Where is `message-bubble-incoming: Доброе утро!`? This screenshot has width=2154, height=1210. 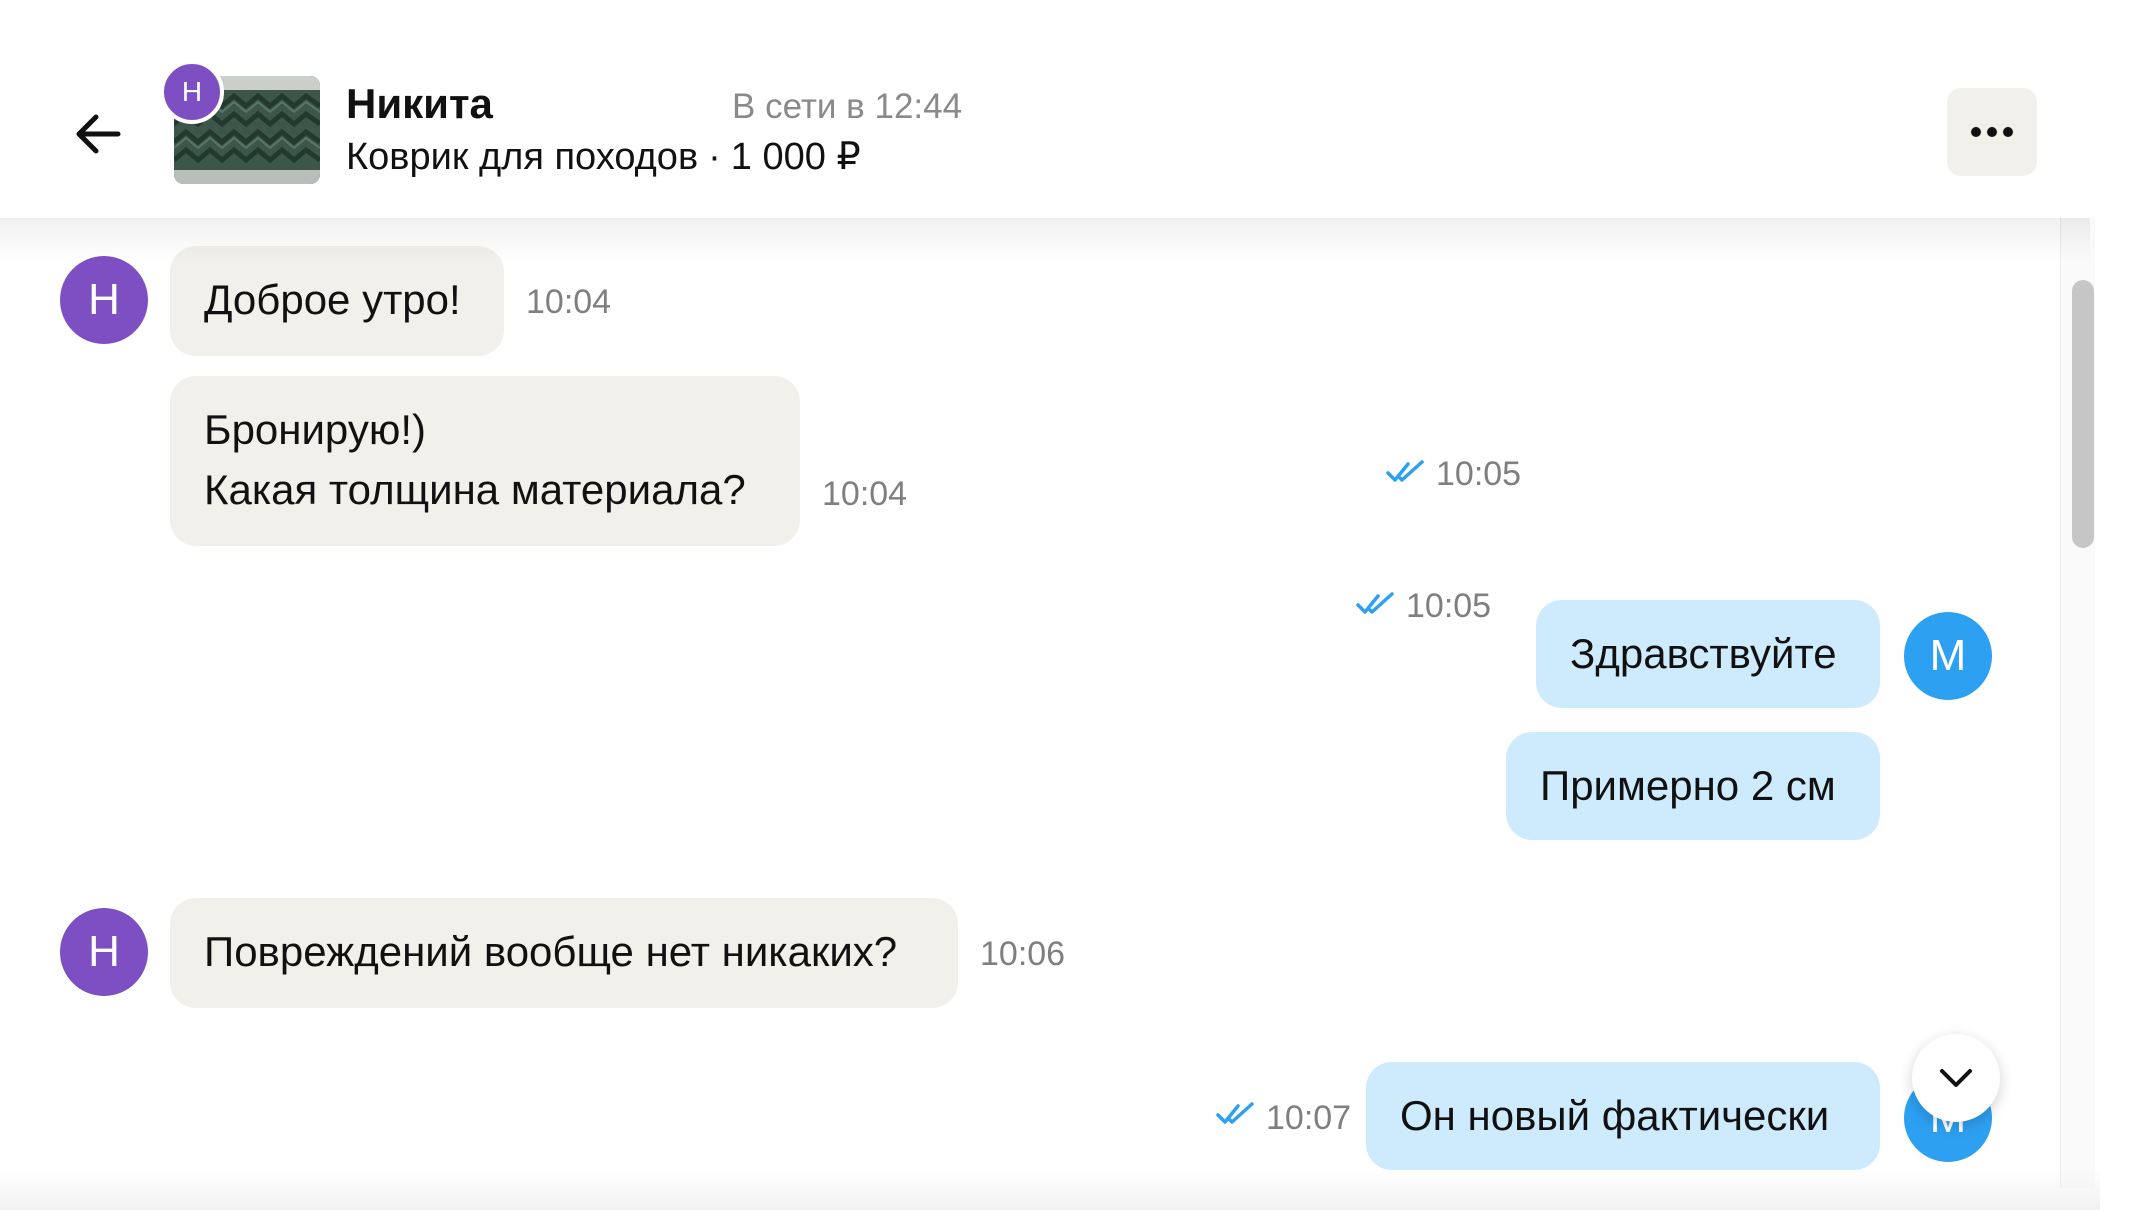
message-bubble-incoming: Доброе утро! is located at coordinates (337, 301).